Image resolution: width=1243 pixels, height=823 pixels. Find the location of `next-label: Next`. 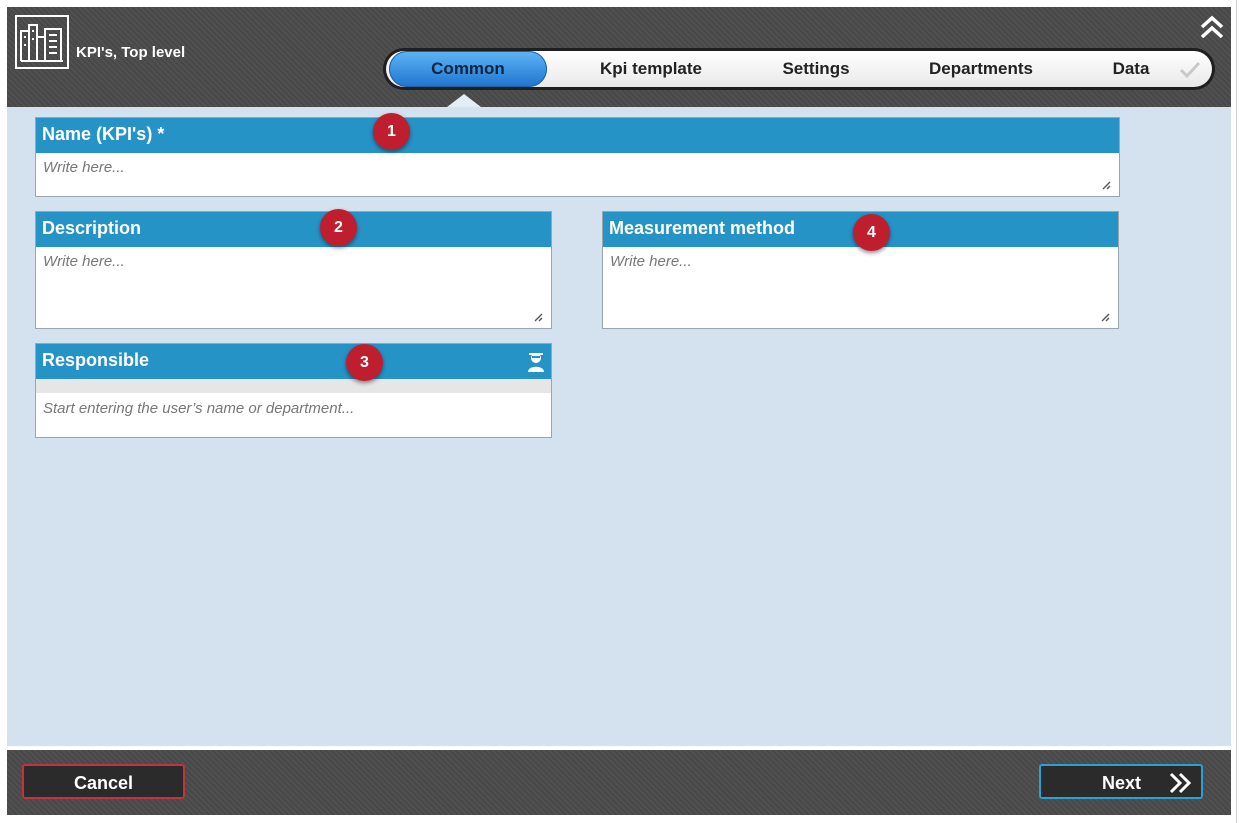

next-label: Next is located at coordinates (1122, 783).